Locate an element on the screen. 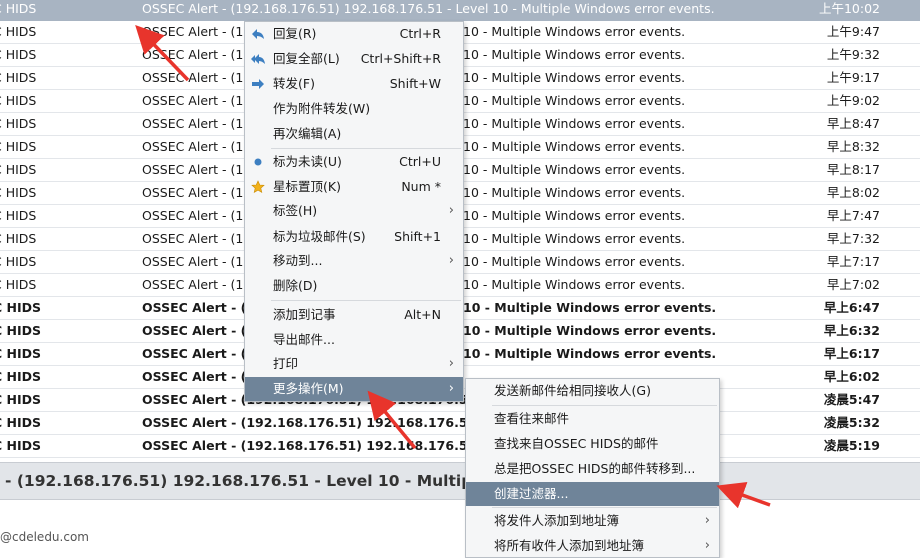  menu-item-more_actions_submenu-2: 查找来自OSSEC HIDS的邮件 is located at coordinates (592, 444).